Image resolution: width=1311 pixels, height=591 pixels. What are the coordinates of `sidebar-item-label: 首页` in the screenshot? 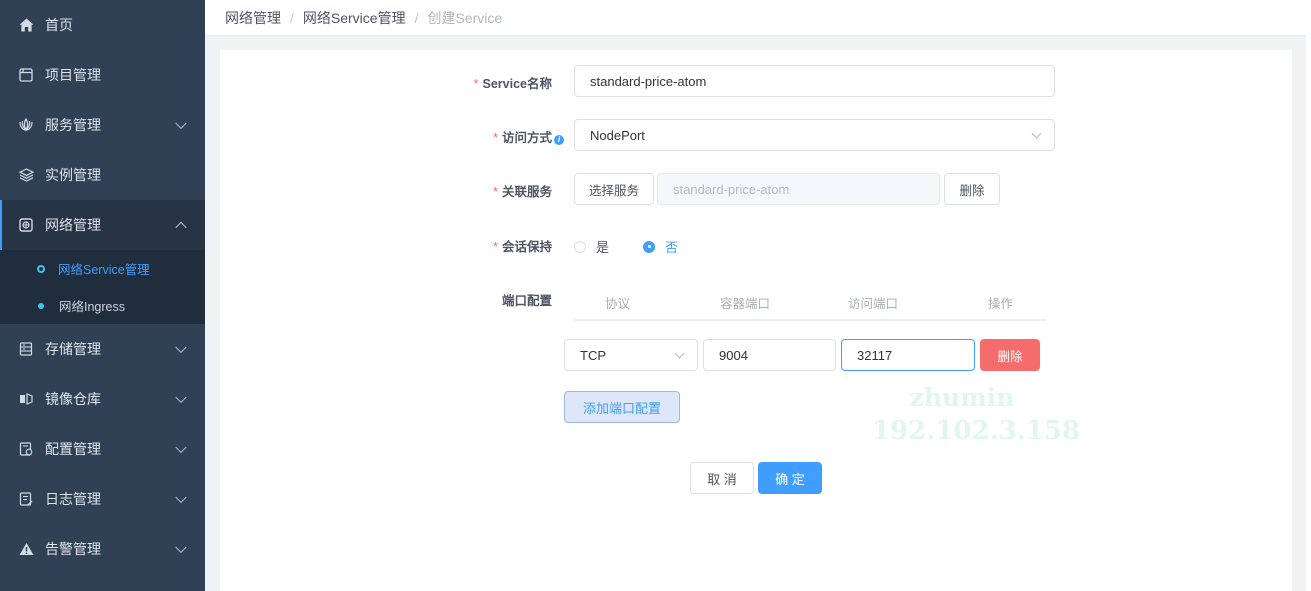 It's located at (59, 25).